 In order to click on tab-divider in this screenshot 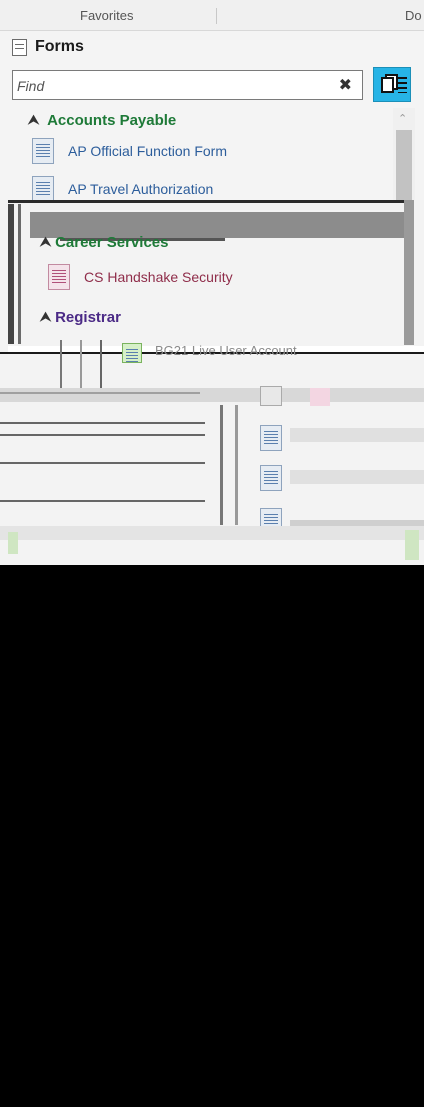, I will do `click(216, 16)`.